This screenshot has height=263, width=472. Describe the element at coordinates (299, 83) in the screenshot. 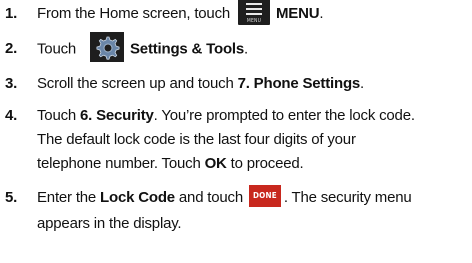

I see `step-bold-text: 7. Phone Settings` at that location.